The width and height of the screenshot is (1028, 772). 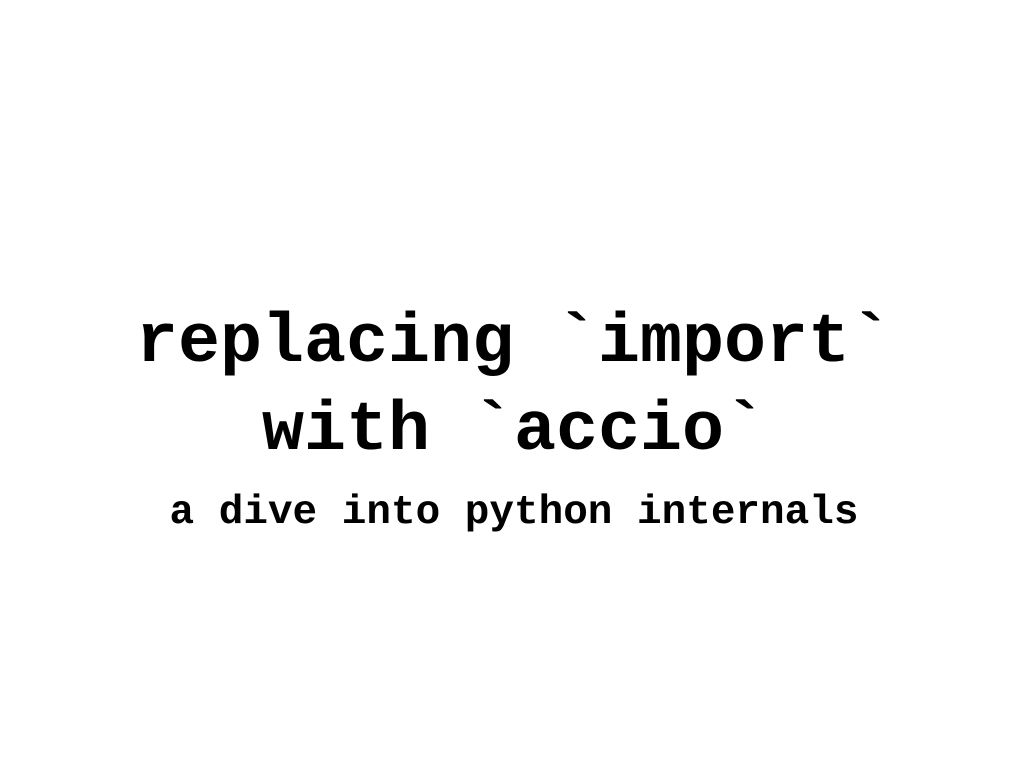 What do you see at coordinates (514, 343) in the screenshot?
I see `slide-title-line-1: replacing `import`` at bounding box center [514, 343].